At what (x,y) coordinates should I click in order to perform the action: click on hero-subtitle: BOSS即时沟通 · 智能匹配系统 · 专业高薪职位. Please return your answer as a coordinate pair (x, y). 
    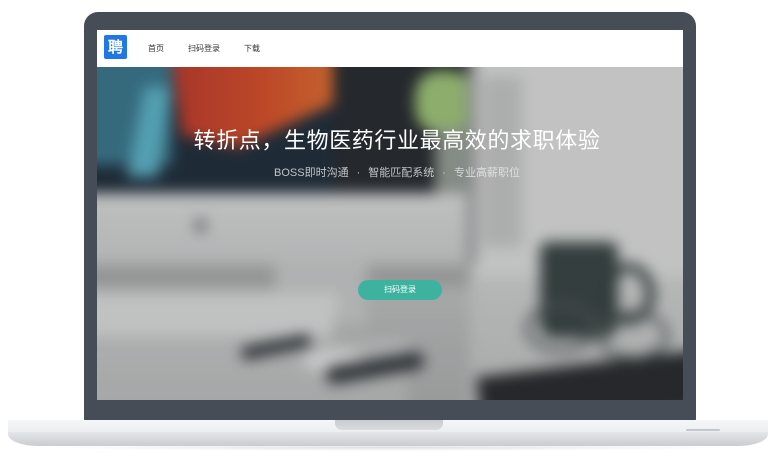
    Looking at the image, I should click on (393, 173).